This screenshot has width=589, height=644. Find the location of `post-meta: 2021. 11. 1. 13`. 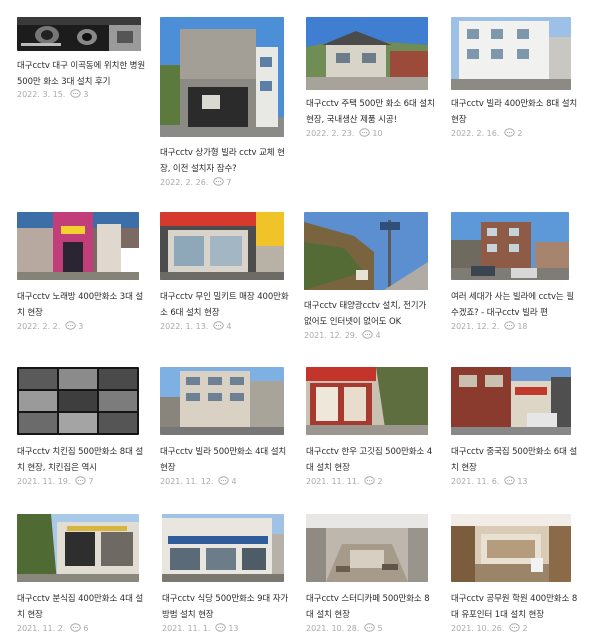

post-meta: 2021. 11. 1. 13 is located at coordinates (200, 629).